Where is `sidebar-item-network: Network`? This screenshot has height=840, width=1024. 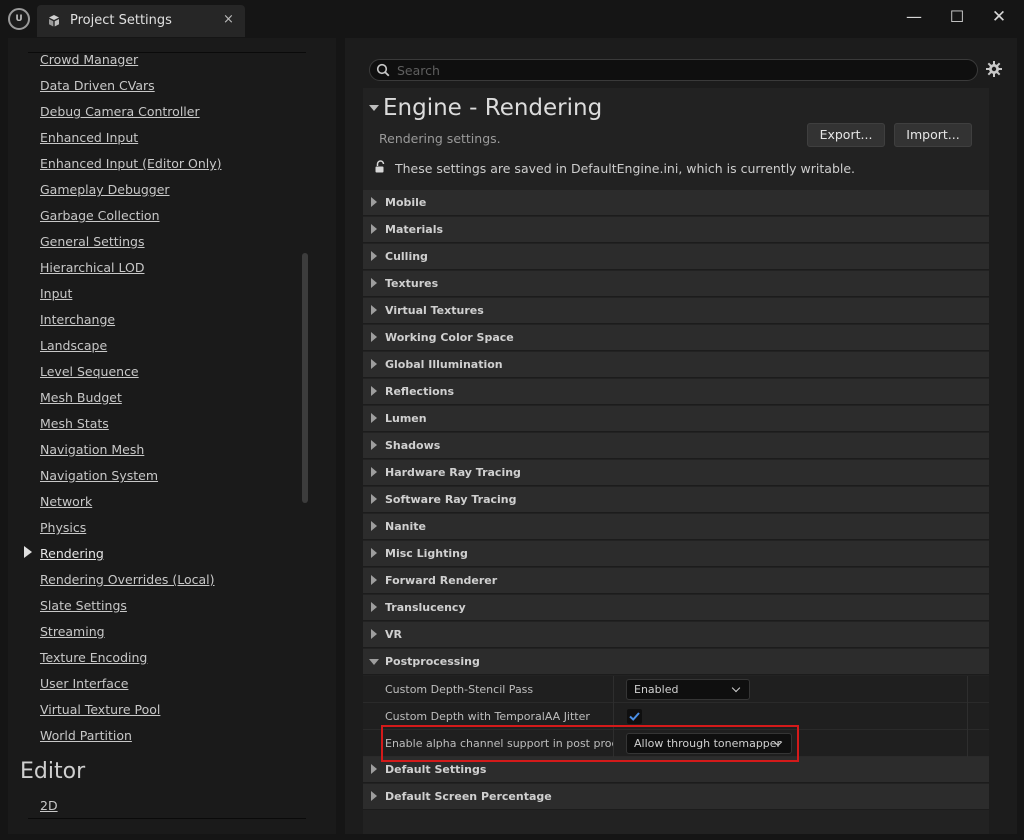
sidebar-item-network: Network is located at coordinates (66, 501).